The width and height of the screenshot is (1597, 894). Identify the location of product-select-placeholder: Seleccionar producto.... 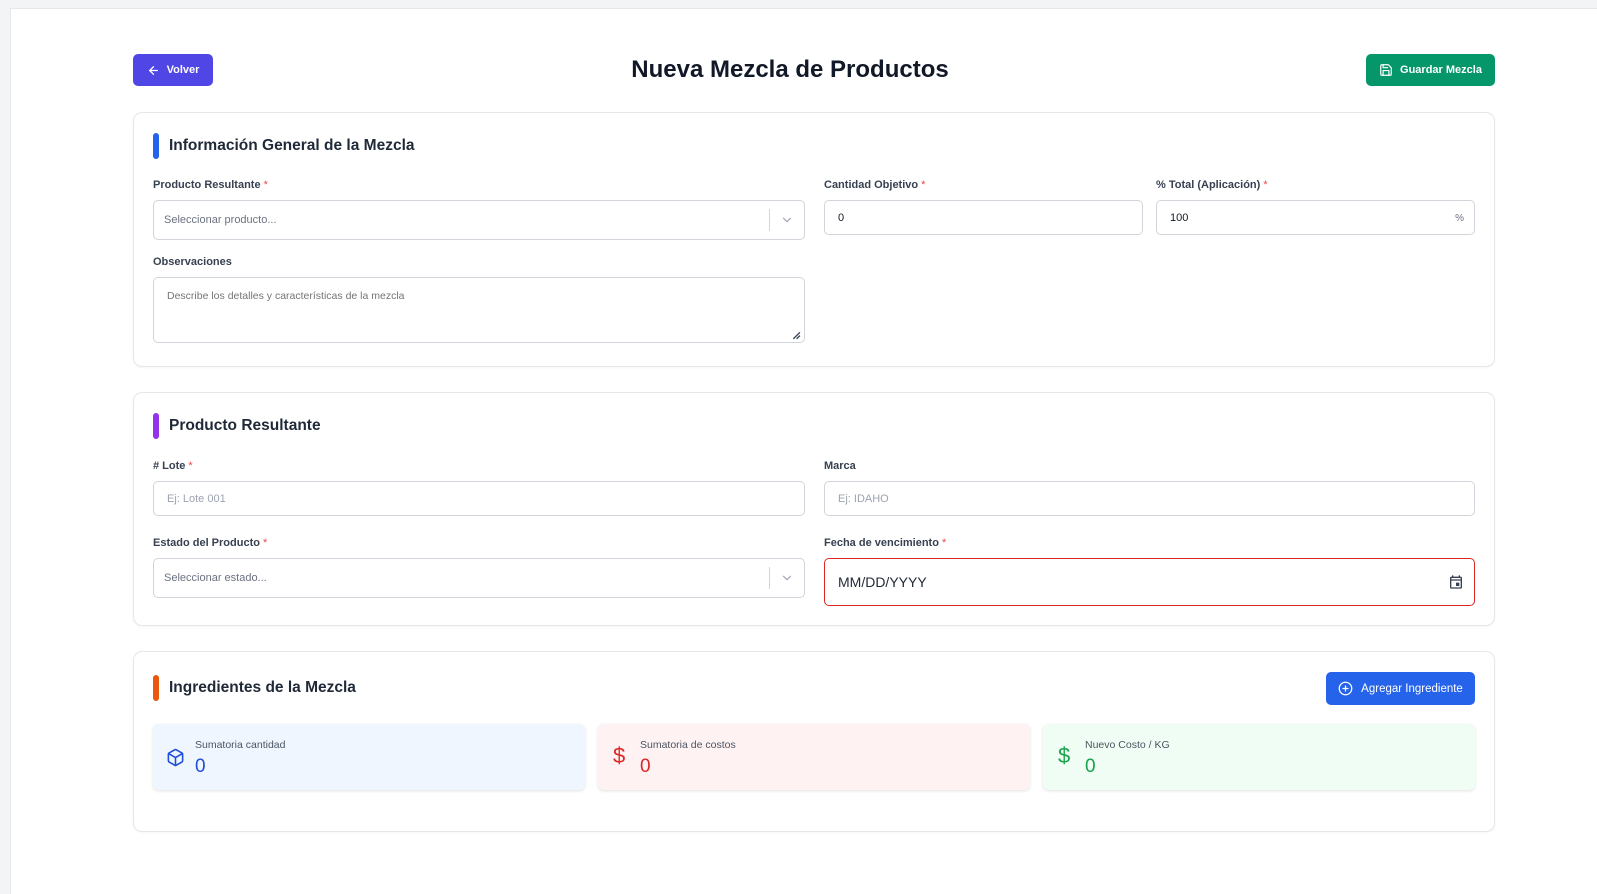
(220, 220).